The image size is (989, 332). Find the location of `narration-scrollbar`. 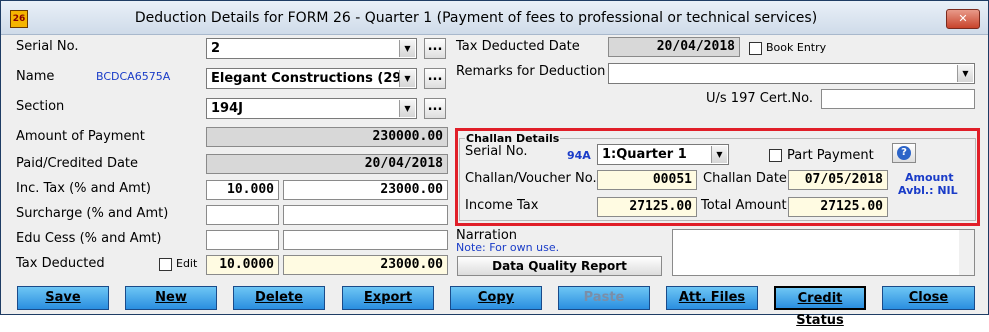

narration-scrollbar is located at coordinates (966, 252).